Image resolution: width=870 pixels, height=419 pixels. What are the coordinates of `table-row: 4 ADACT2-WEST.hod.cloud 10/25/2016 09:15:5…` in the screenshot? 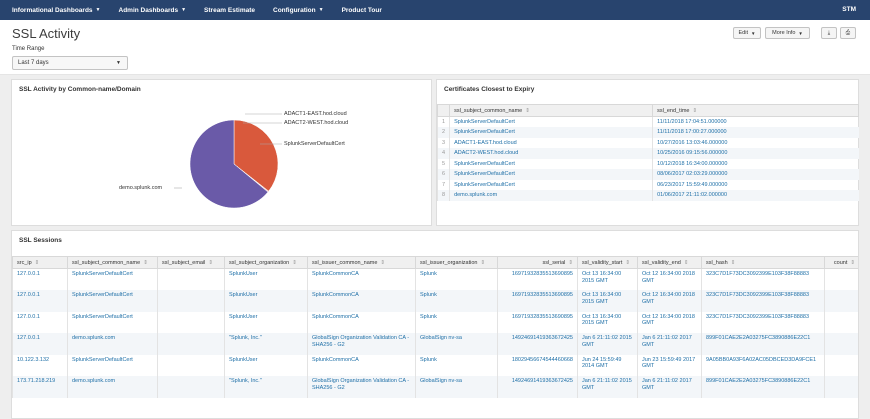 It's located at (647, 153).